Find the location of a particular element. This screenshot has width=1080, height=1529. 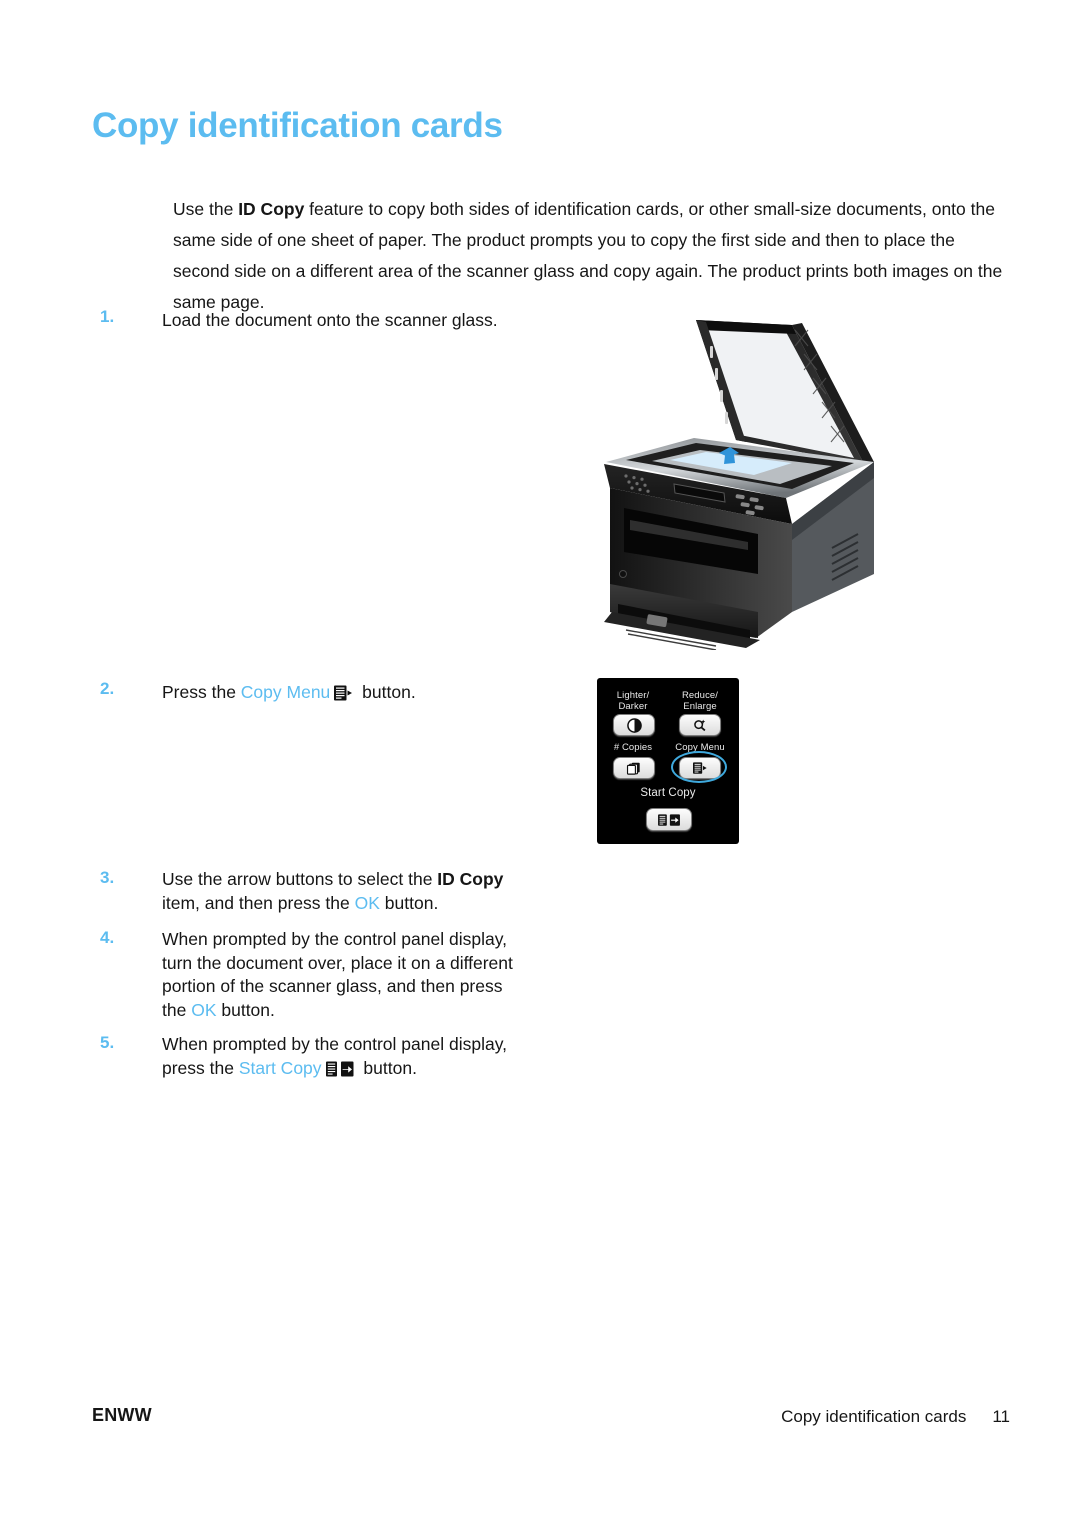

cp-label-copies: # Copies is located at coordinates (633, 747).